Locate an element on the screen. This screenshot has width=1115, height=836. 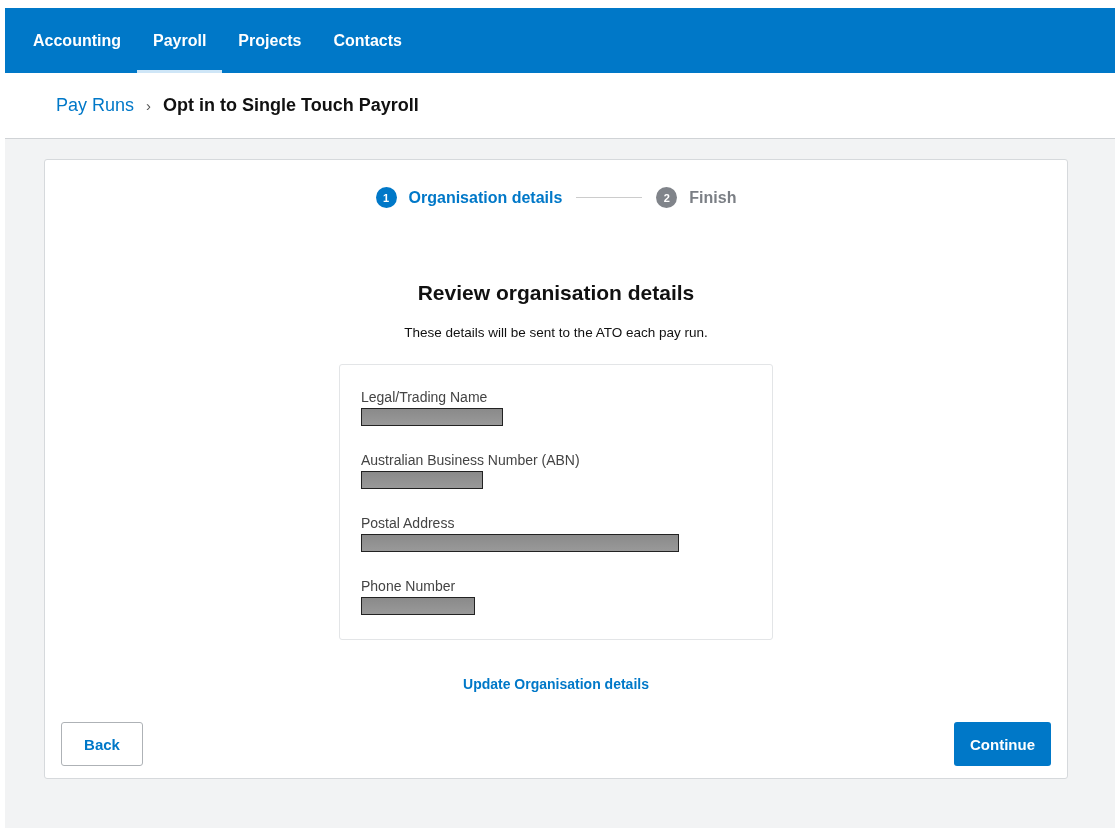
field-label: Legal/Trading Name is located at coordinates (425, 397).